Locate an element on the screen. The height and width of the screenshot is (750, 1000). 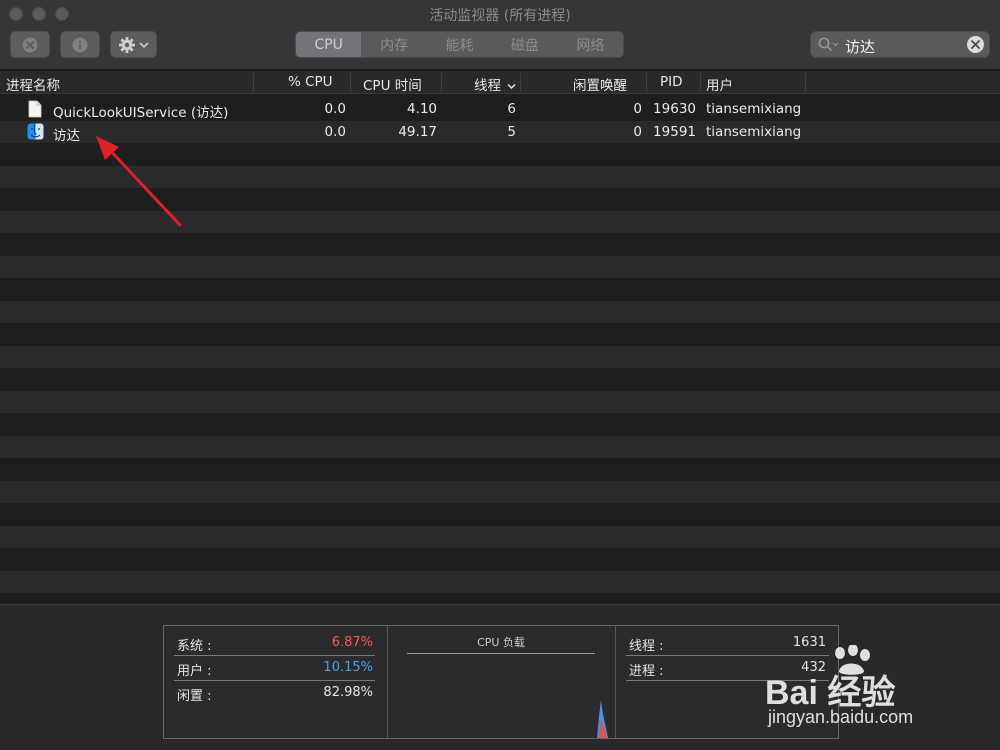
info-icon is located at coordinates (80, 44).